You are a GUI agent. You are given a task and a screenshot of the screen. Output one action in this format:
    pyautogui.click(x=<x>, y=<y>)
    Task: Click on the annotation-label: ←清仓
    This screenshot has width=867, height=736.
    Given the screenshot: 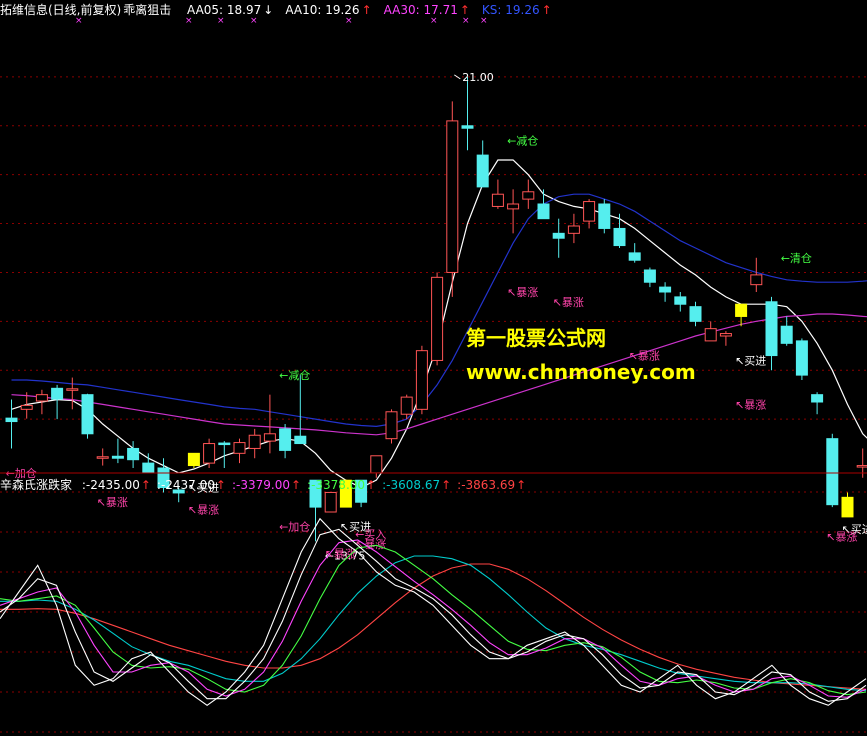 What is the action you would take?
    pyautogui.click(x=796, y=258)
    